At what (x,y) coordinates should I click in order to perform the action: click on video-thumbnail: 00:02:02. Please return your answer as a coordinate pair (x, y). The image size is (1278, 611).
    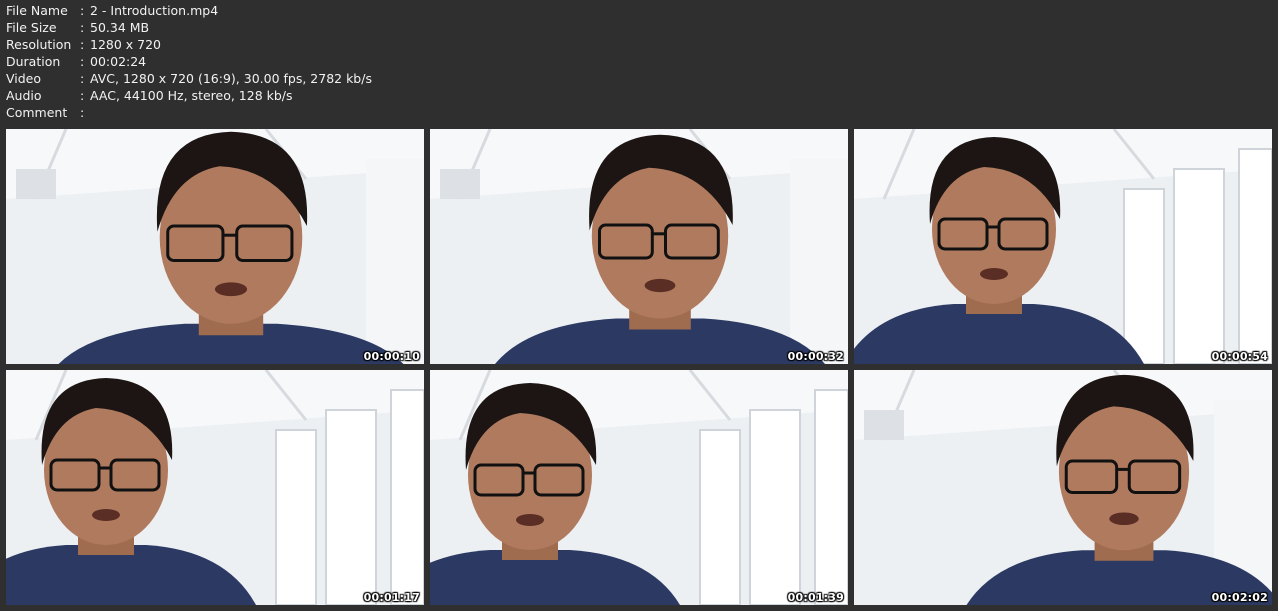
    Looking at the image, I should click on (1063, 487).